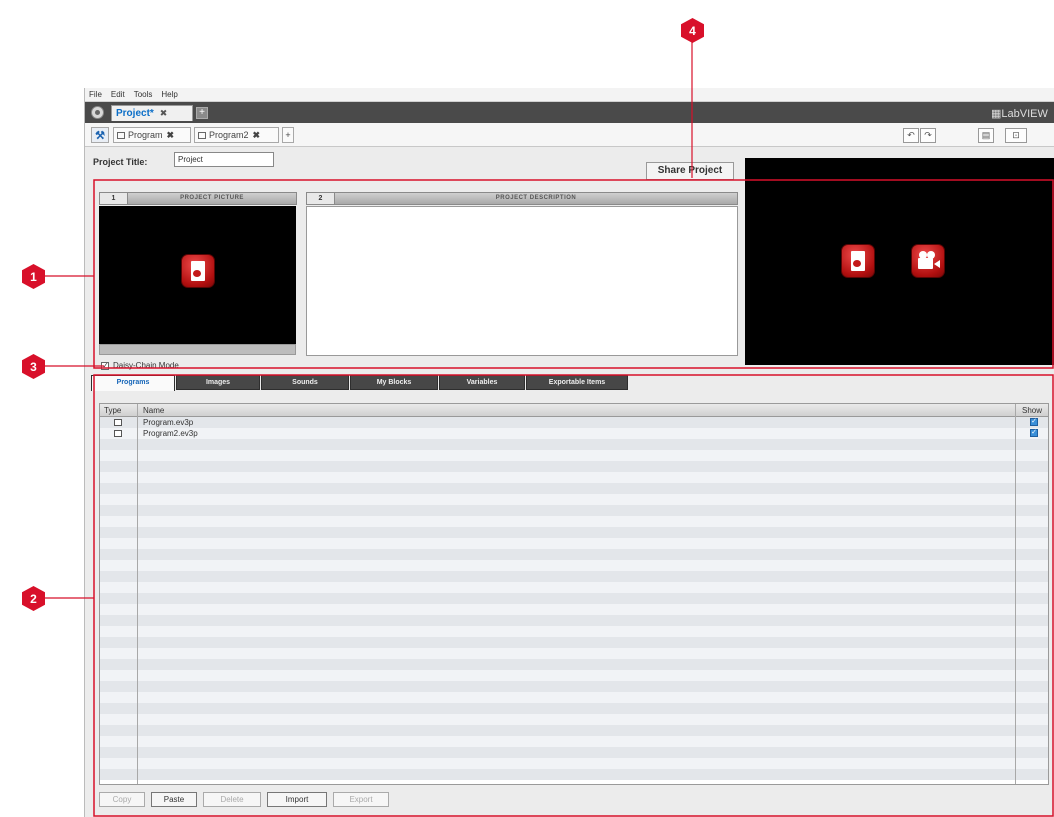 This screenshot has width=1054, height=817. Describe the element at coordinates (212, 198) in the screenshot. I see `picture-panel-title: PROJECT PICTURE` at that location.